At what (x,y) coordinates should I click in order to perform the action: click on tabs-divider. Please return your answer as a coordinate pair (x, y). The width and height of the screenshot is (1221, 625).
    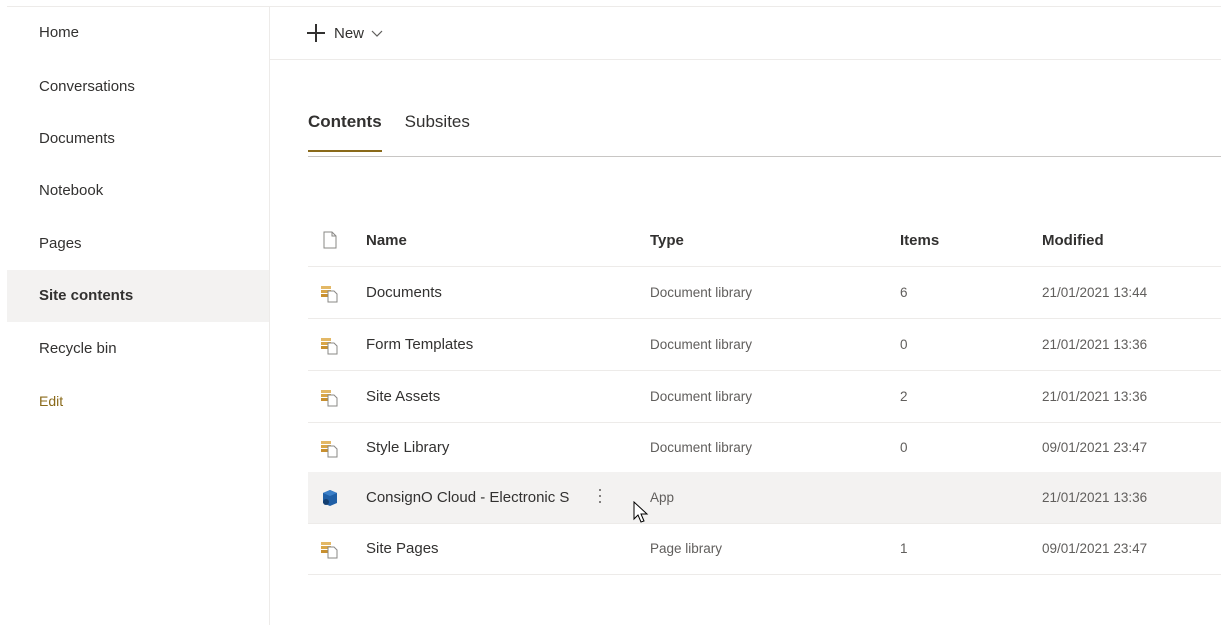
    Looking at the image, I should click on (764, 156).